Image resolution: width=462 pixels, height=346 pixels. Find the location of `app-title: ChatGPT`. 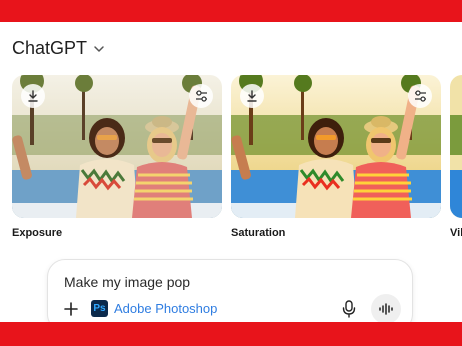

app-title: ChatGPT is located at coordinates (50, 48).